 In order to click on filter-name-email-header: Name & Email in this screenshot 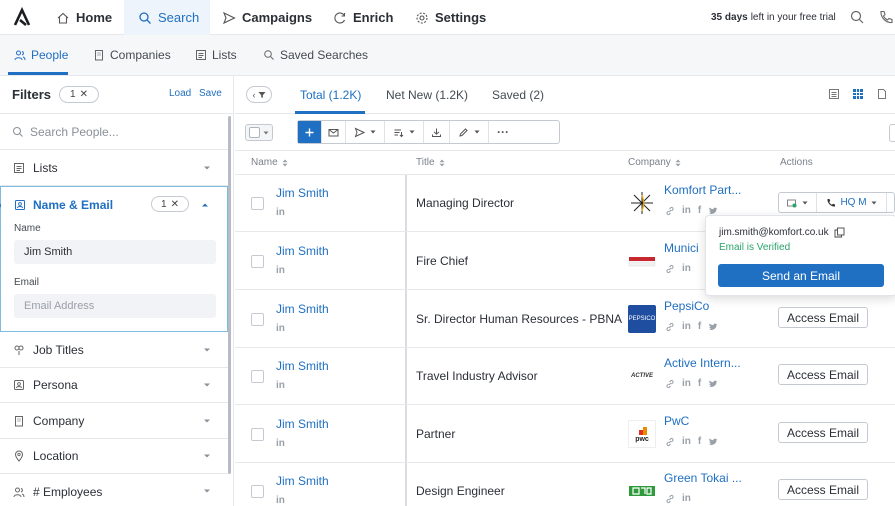, I will do `click(63, 205)`.